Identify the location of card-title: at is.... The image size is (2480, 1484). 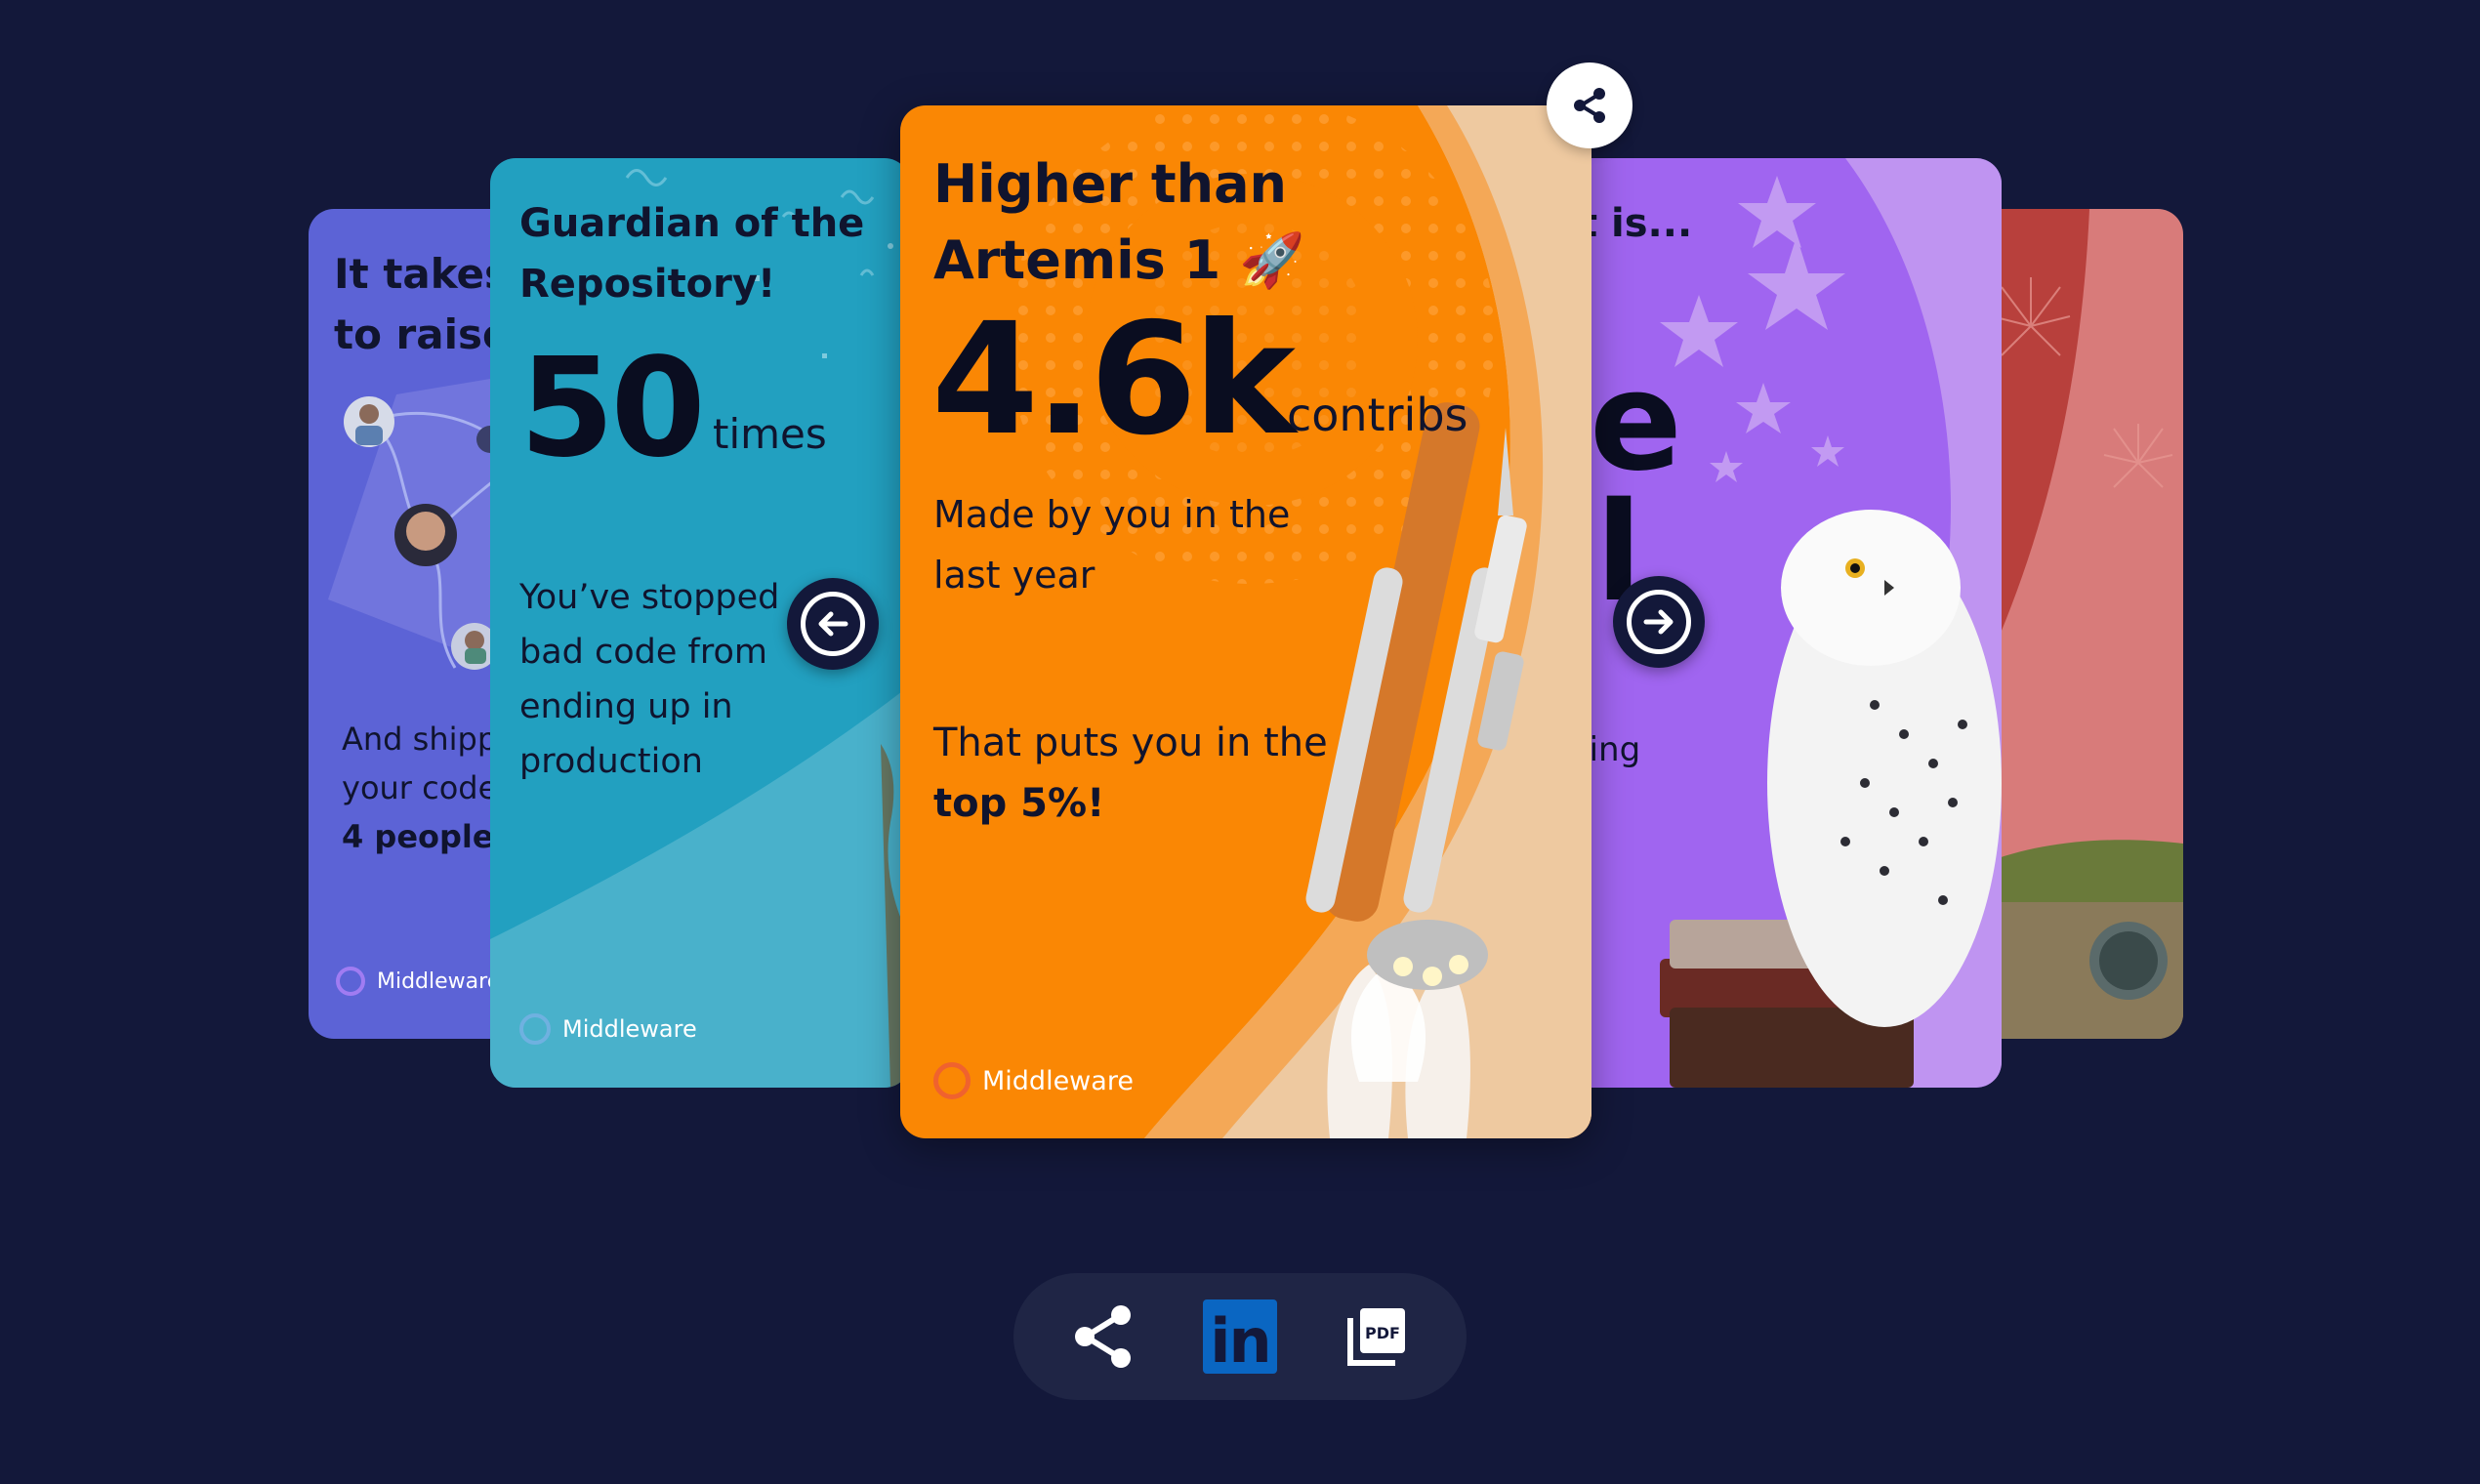
(1622, 224).